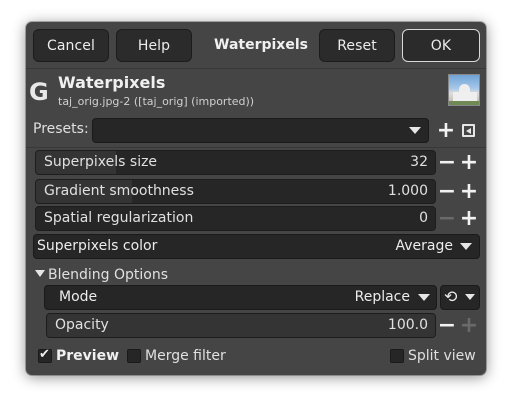  Describe the element at coordinates (256, 147) in the screenshot. I see `presets-separator` at that location.